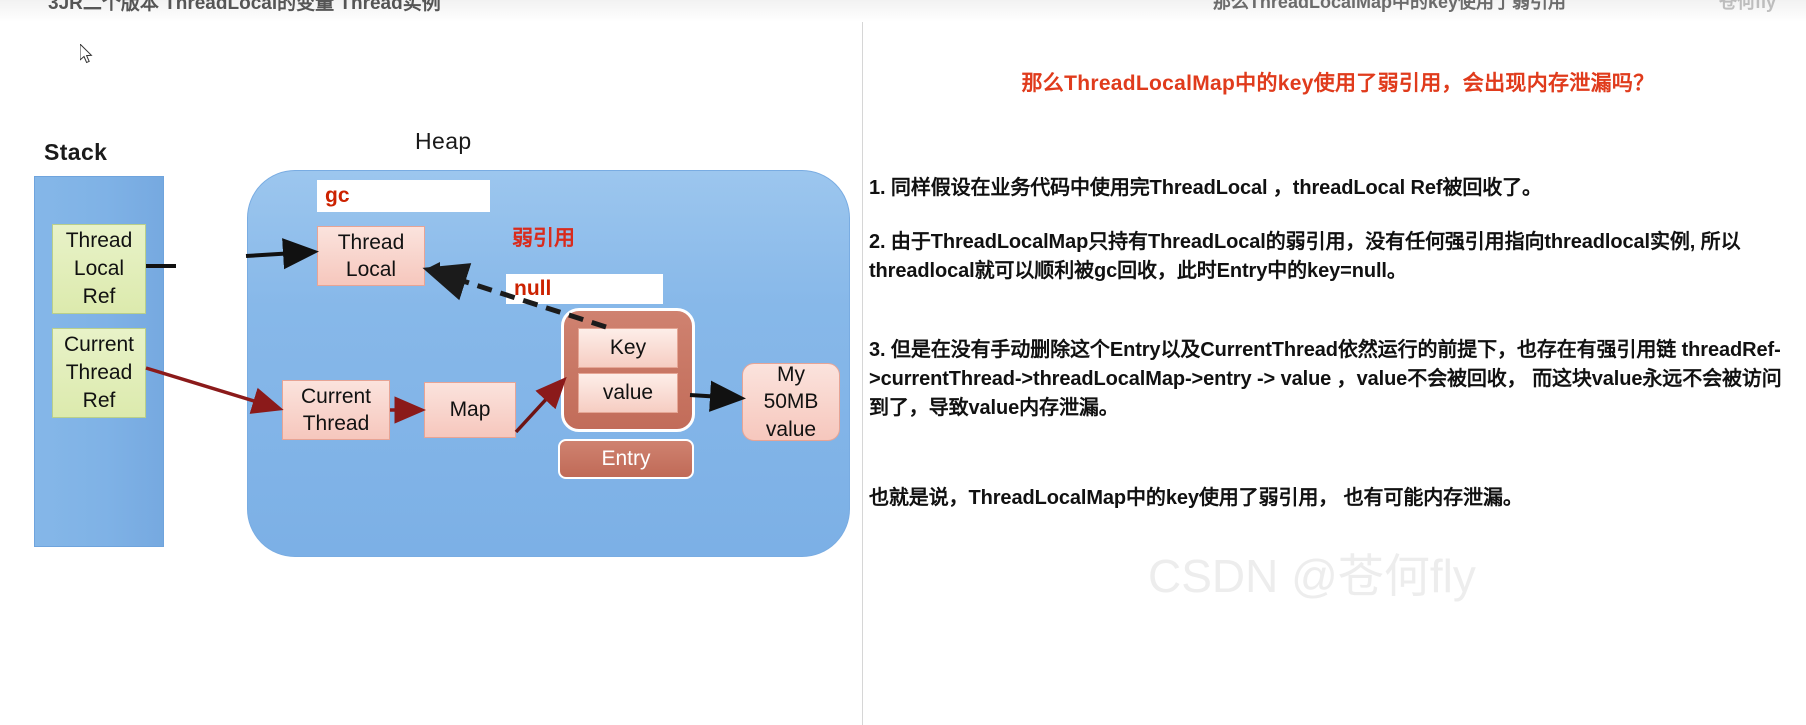 This screenshot has width=1806, height=725. I want to click on panel-heading: 那么ThreadLocalMap中的key使用了弱引用，会出现内存泄漏吗？, so click(1338, 83).